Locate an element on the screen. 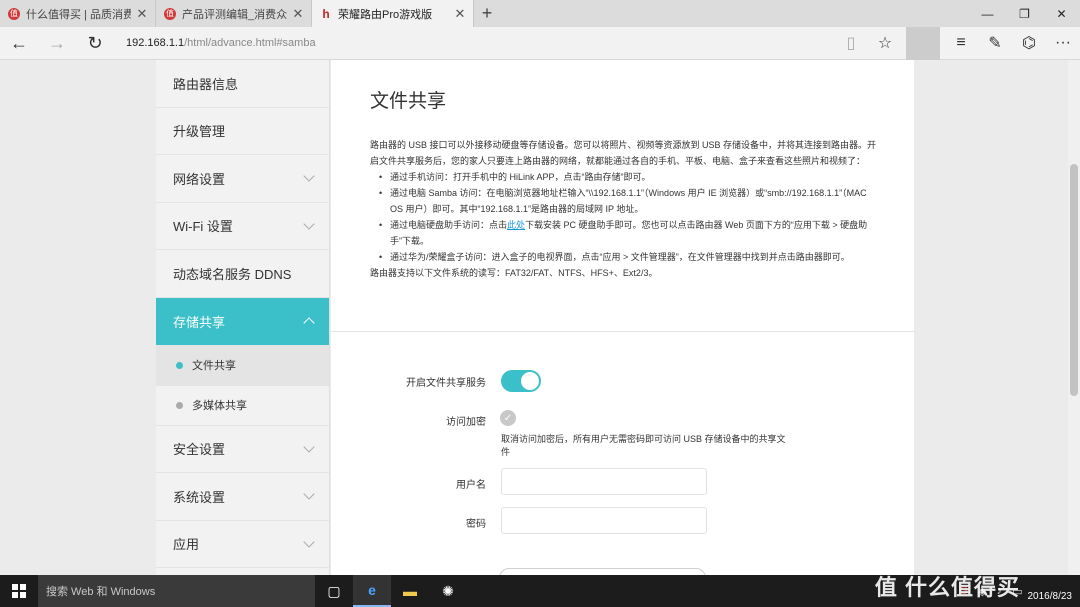 The width and height of the screenshot is (1080, 607). enable-sharing-label: 开启文件共享服务 is located at coordinates (446, 383).